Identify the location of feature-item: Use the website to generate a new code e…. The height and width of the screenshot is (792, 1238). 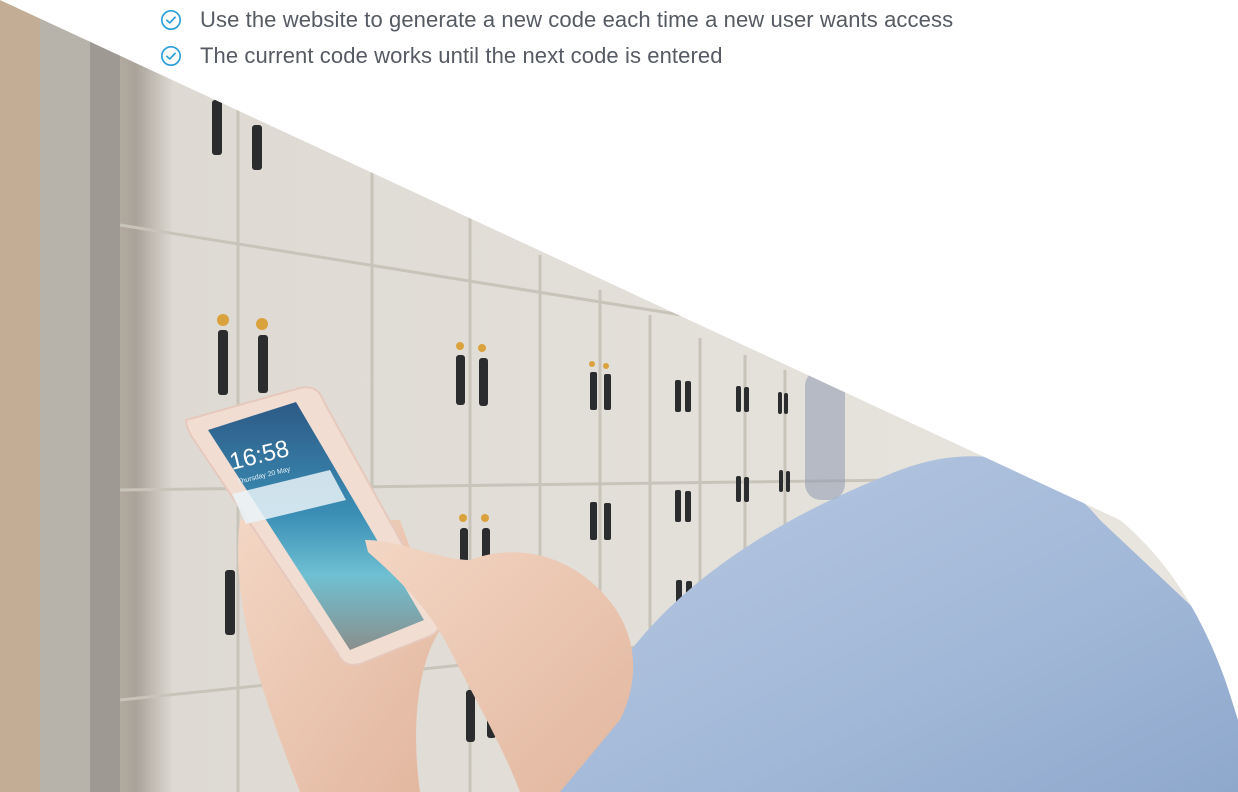
(556, 20).